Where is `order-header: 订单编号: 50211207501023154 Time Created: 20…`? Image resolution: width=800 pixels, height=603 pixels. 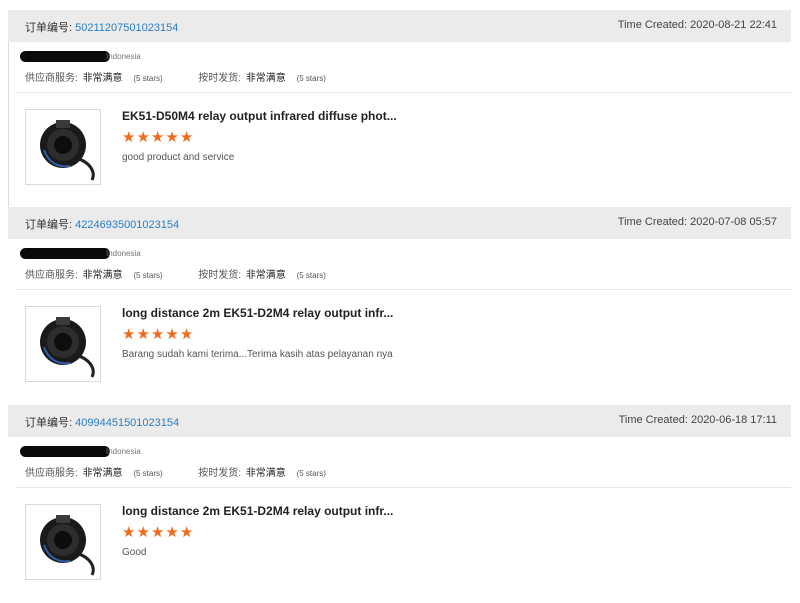 order-header: 订单编号: 50211207501023154 Time Created: 20… is located at coordinates (399, 26).